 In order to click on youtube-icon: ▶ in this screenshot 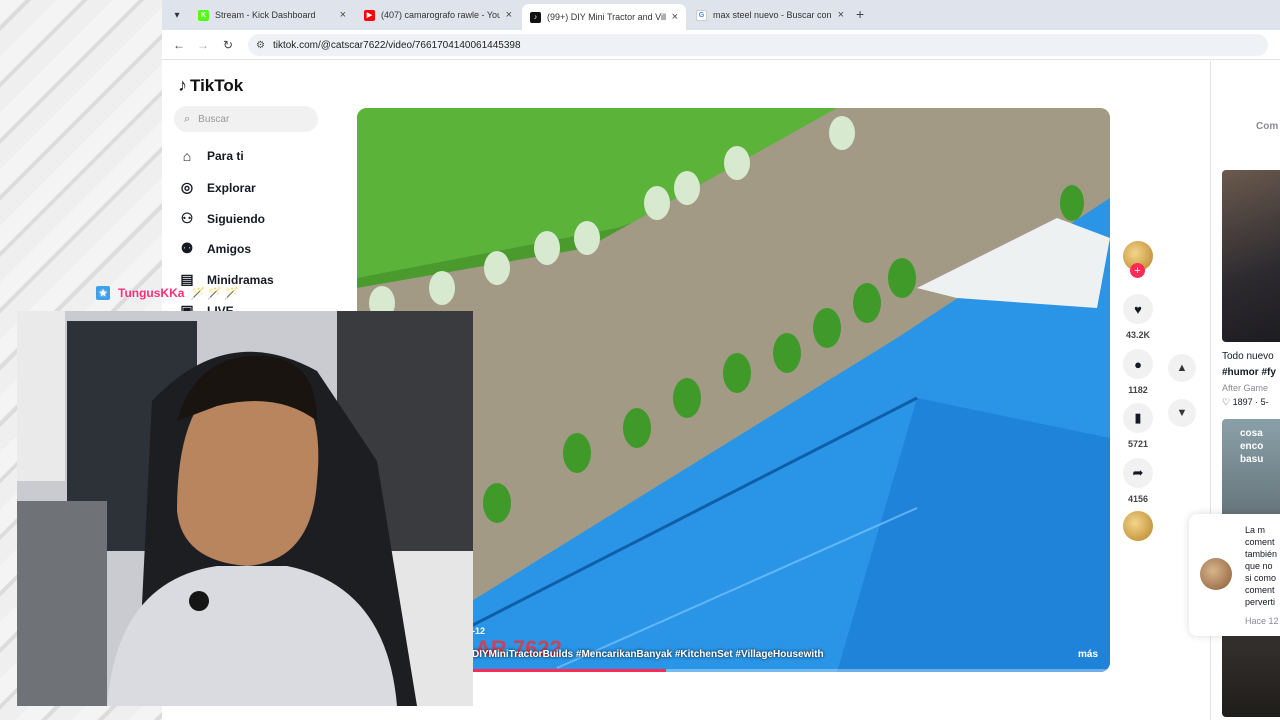, I will do `click(369, 15)`.